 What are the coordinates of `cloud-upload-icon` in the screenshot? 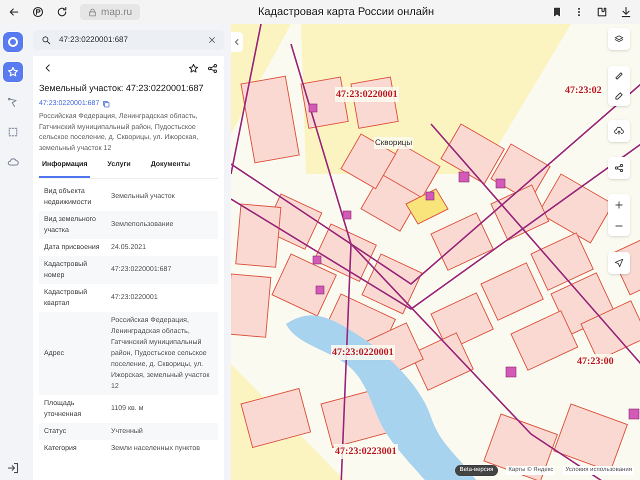 It's located at (619, 131).